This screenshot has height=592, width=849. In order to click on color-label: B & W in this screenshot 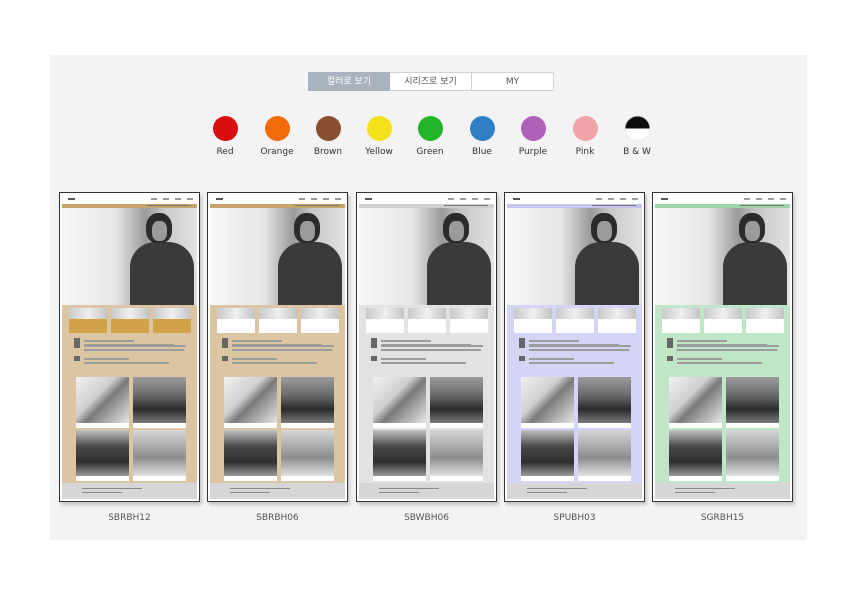, I will do `click(637, 152)`.